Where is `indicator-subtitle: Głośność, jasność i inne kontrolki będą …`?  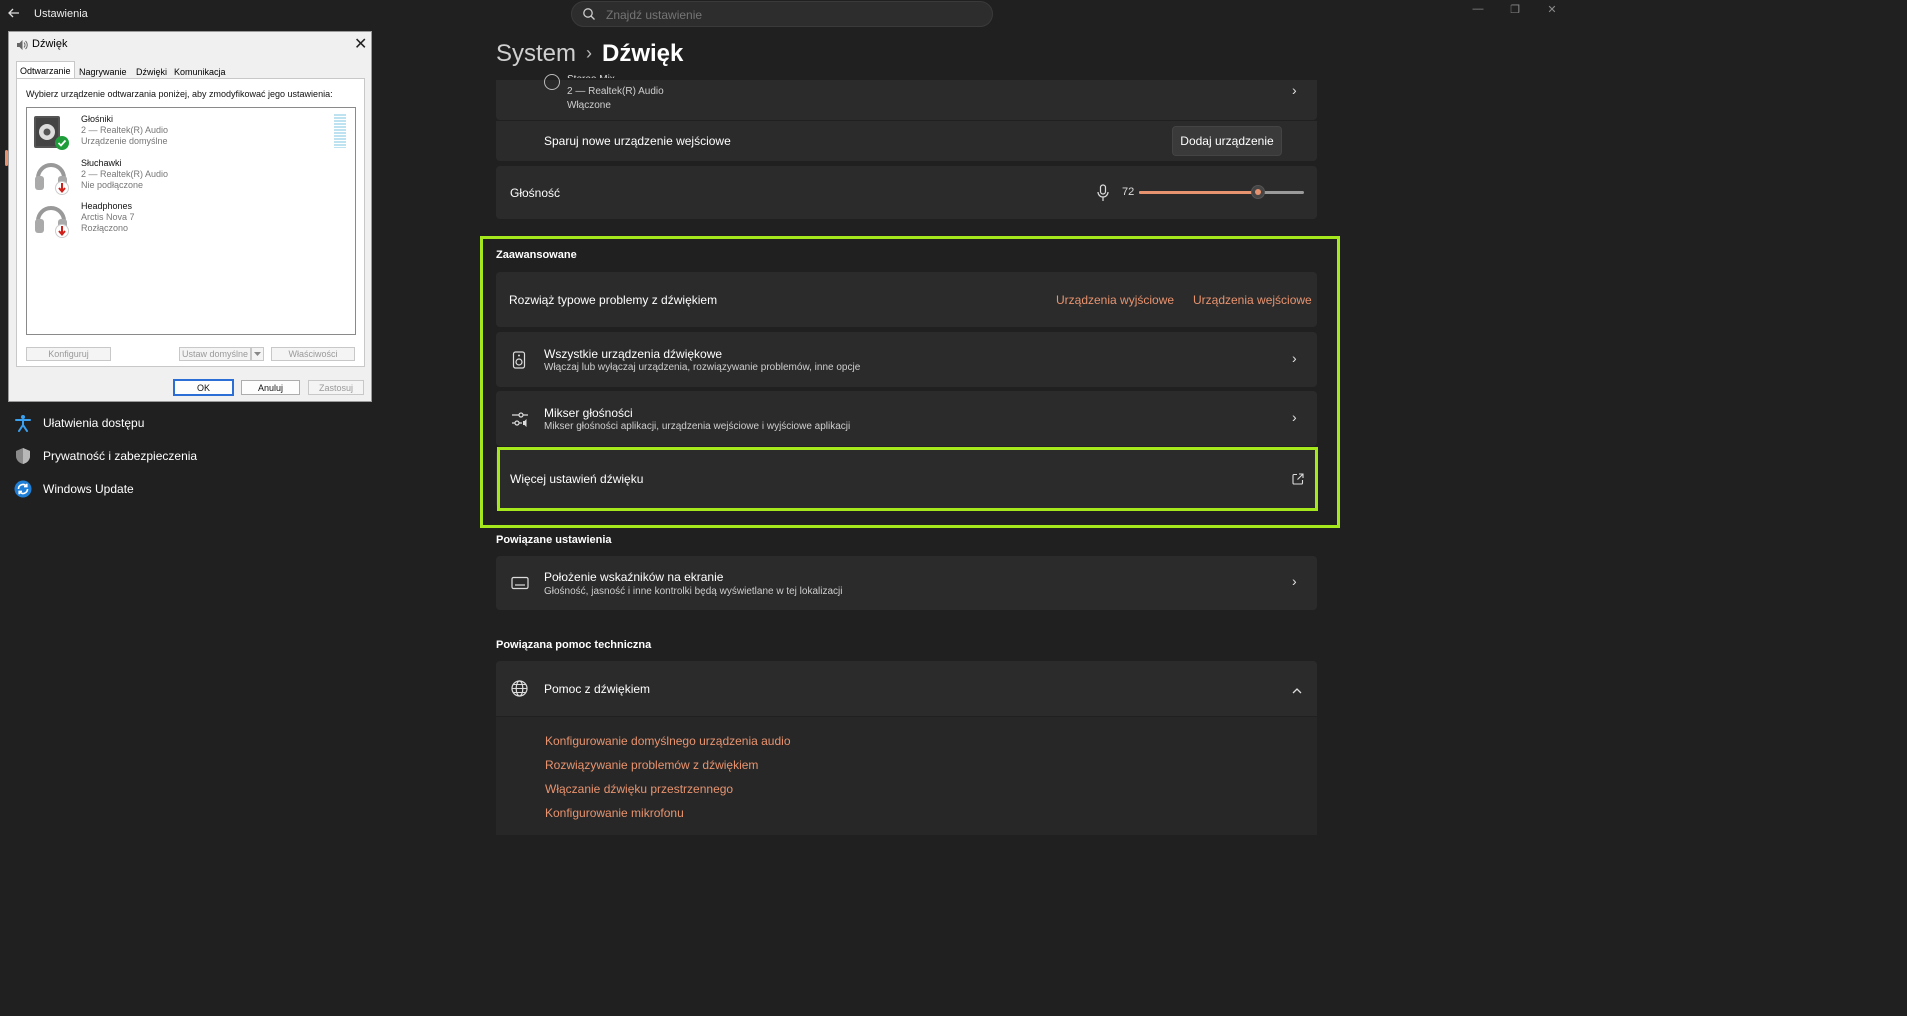 indicator-subtitle: Głośność, jasność i inne kontrolki będą … is located at coordinates (693, 591).